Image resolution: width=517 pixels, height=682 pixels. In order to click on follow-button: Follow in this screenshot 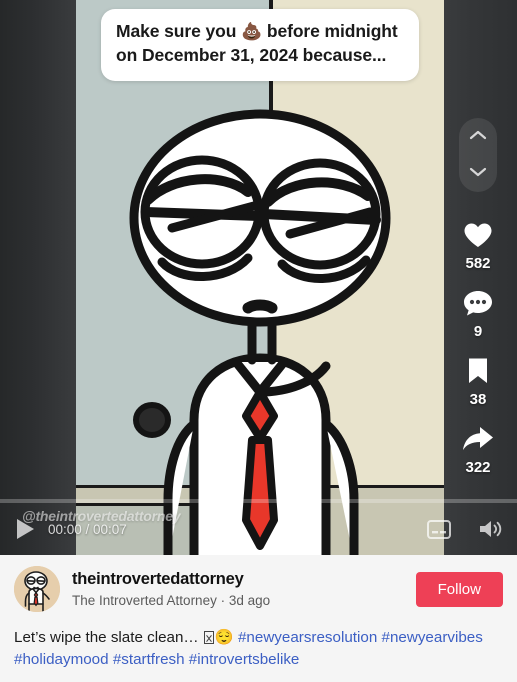, I will do `click(459, 589)`.